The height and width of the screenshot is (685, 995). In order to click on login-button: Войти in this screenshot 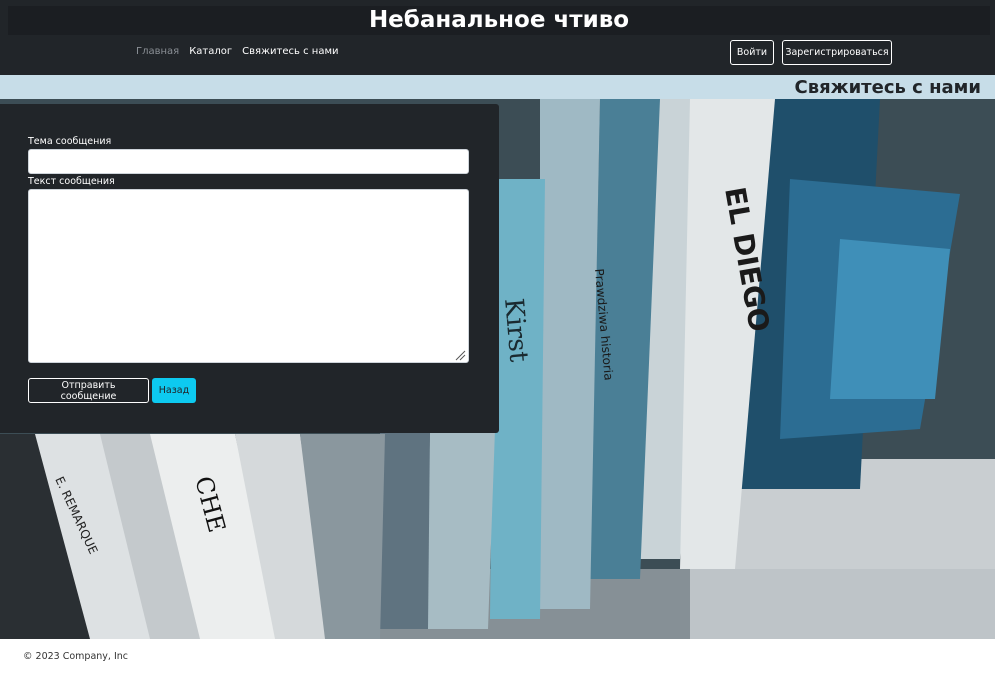, I will do `click(752, 52)`.